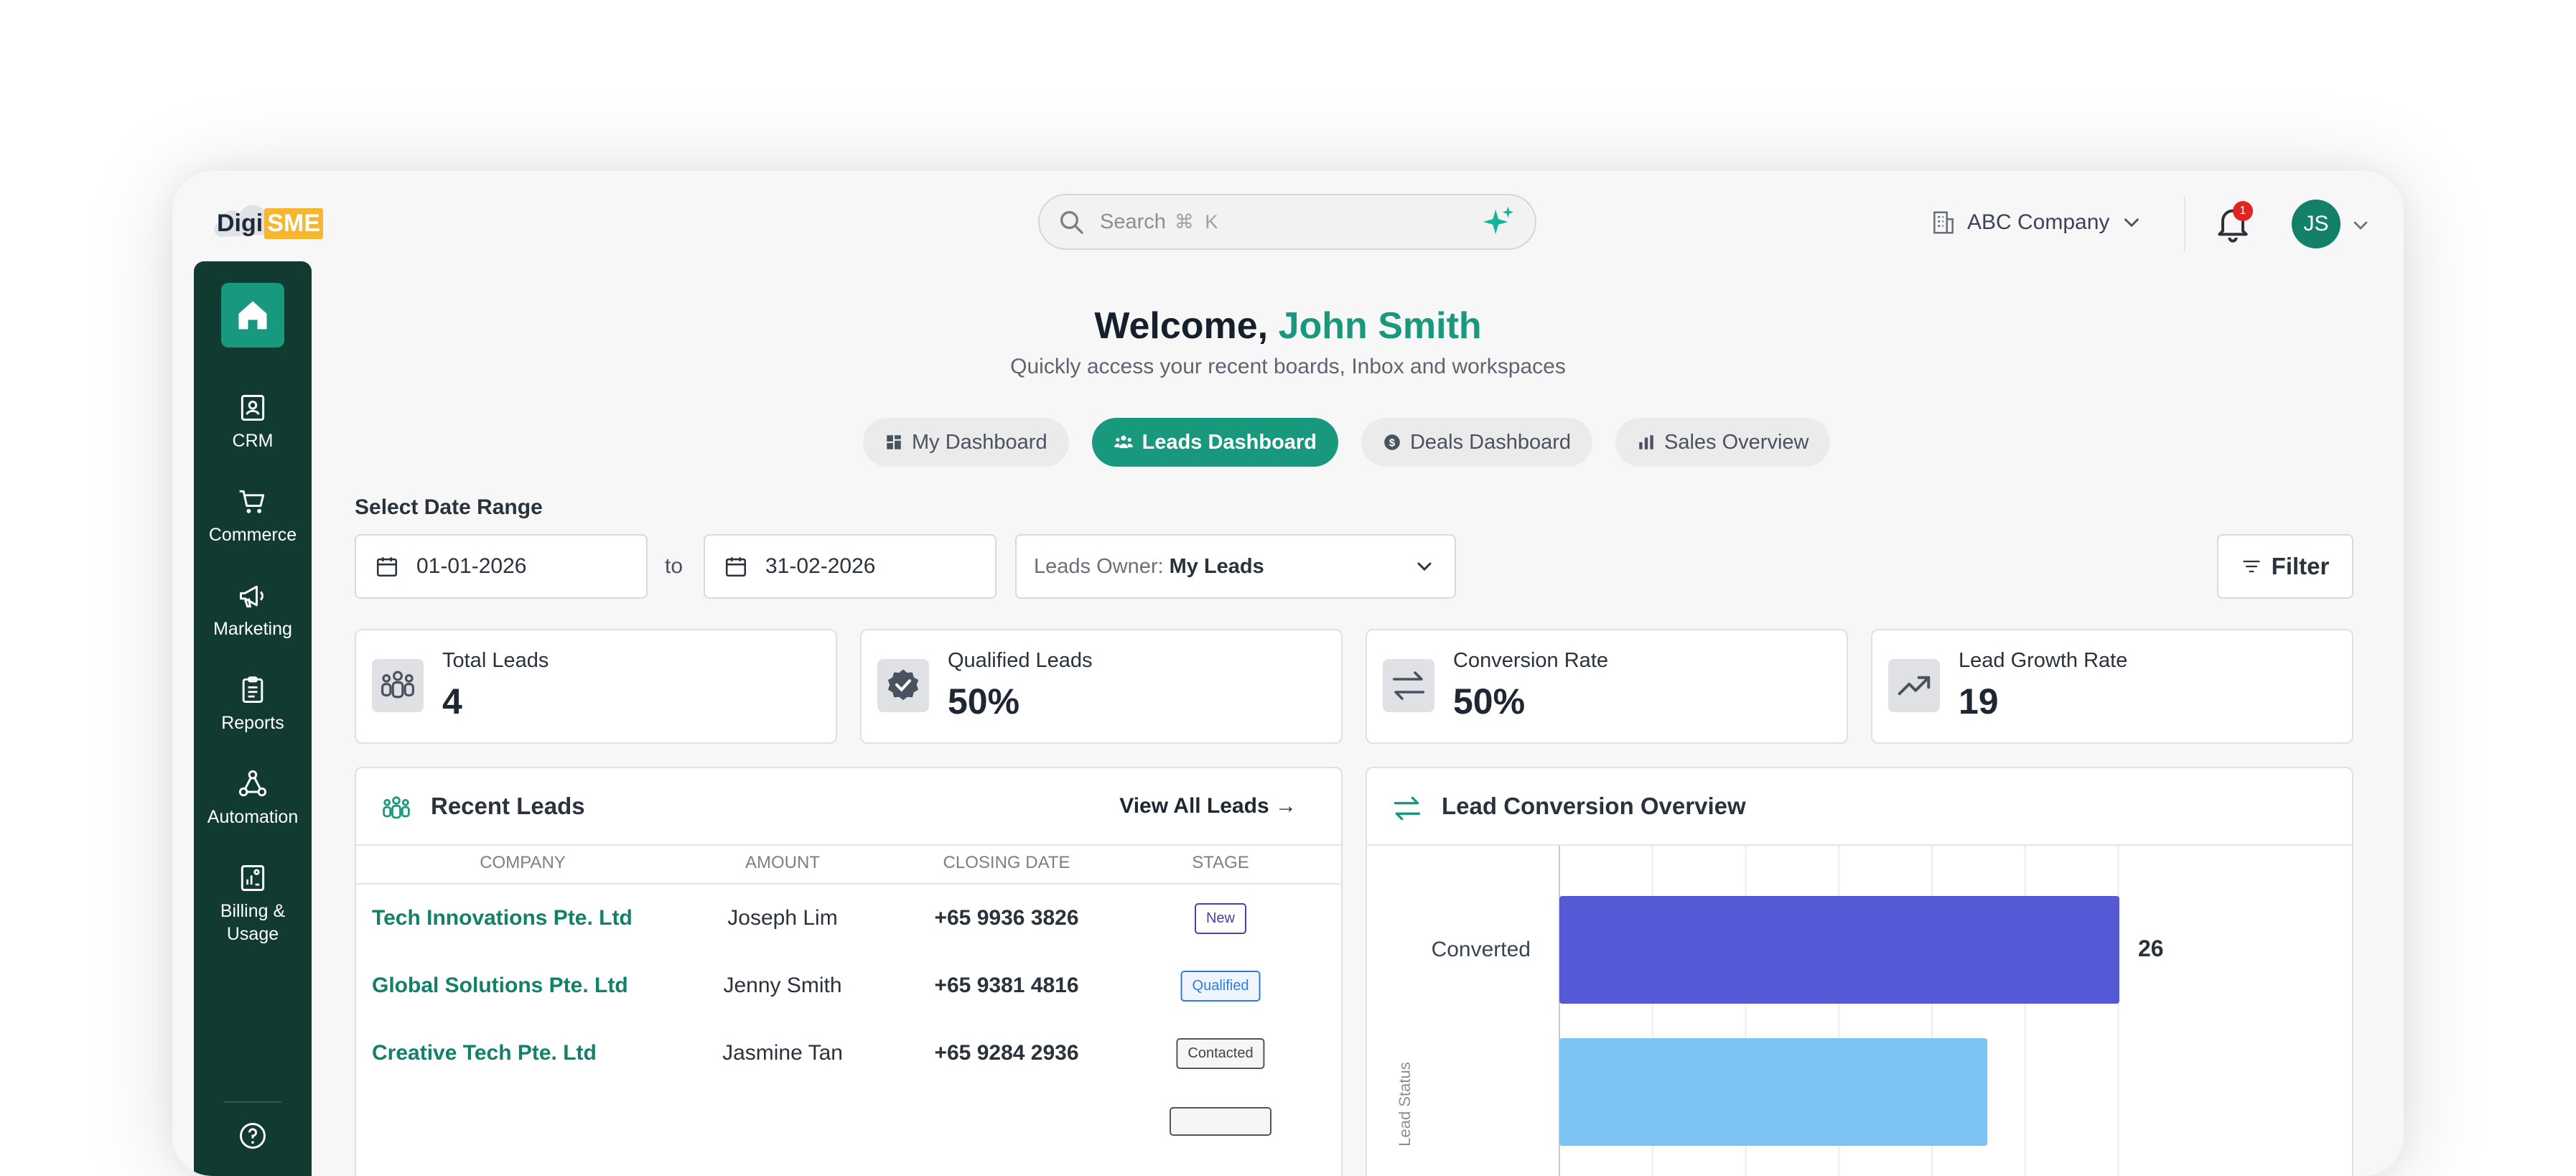 The image size is (2576, 1176). What do you see at coordinates (1006, 863) in the screenshot?
I see `column-header: CLOSING DATE` at bounding box center [1006, 863].